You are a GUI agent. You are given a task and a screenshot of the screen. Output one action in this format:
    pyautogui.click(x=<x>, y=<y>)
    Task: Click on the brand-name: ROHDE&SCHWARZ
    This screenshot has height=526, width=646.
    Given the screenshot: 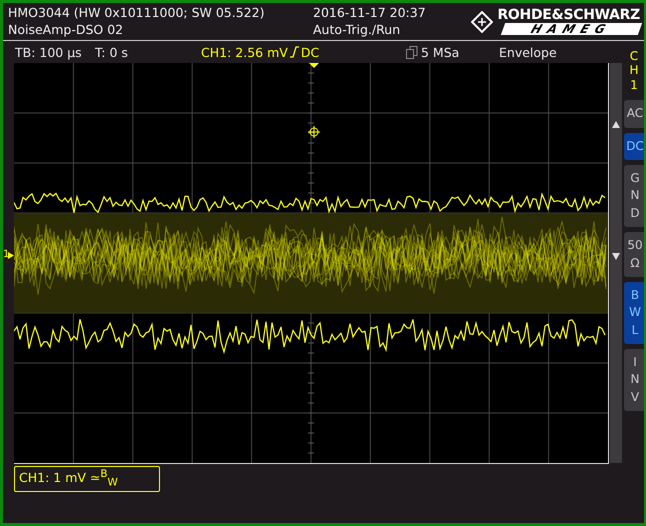 What is the action you would take?
    pyautogui.click(x=568, y=15)
    